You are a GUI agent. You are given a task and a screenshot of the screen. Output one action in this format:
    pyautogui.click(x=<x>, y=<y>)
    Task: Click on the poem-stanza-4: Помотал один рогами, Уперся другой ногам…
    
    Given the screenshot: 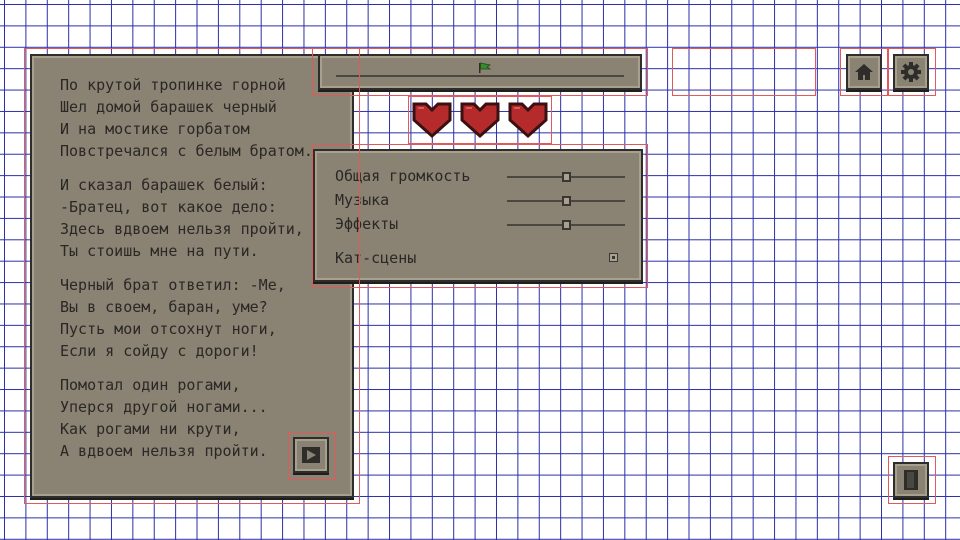 What is the action you would take?
    pyautogui.click(x=186, y=418)
    